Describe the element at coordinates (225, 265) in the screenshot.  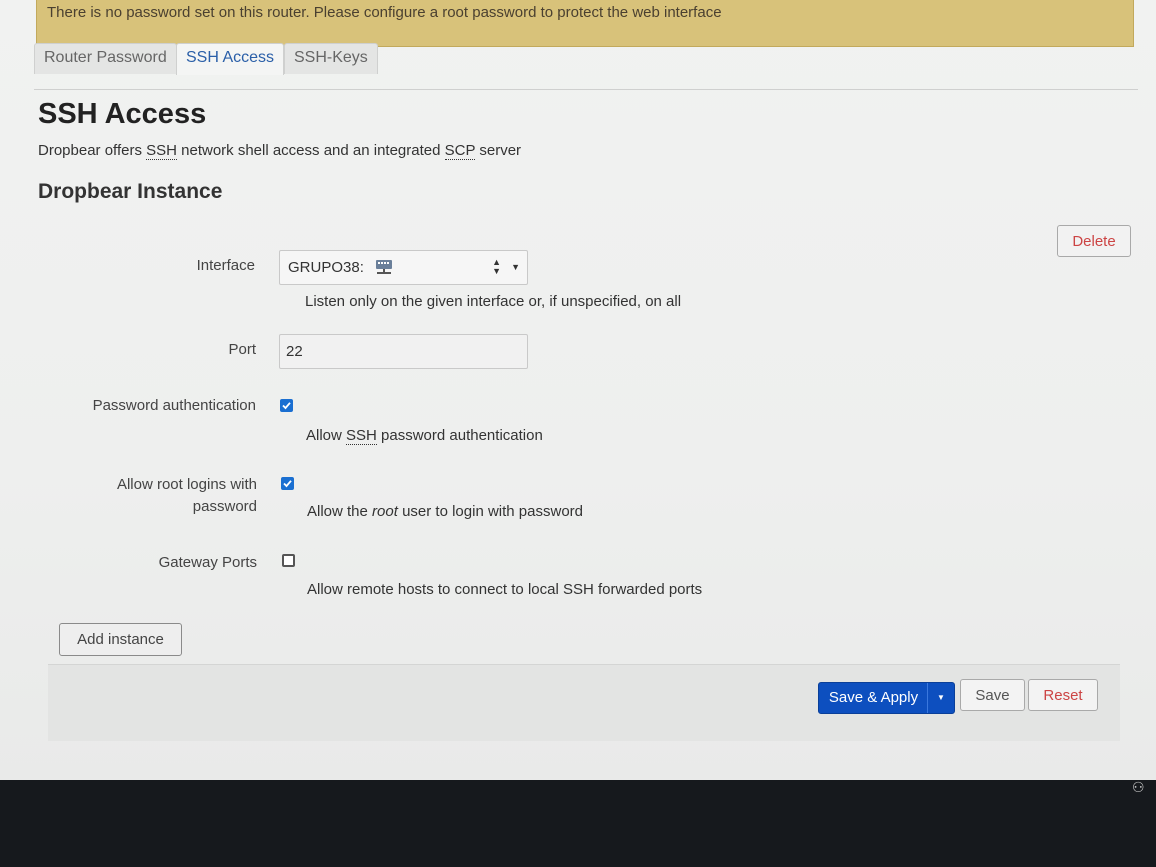
I see `interface-label: Interface` at that location.